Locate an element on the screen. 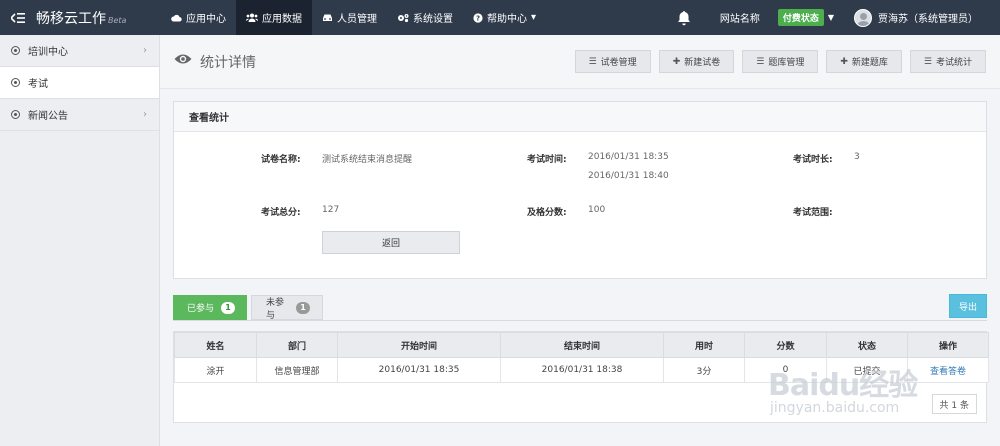 The image size is (1000, 446). total-score-value: 127 is located at coordinates (331, 210).